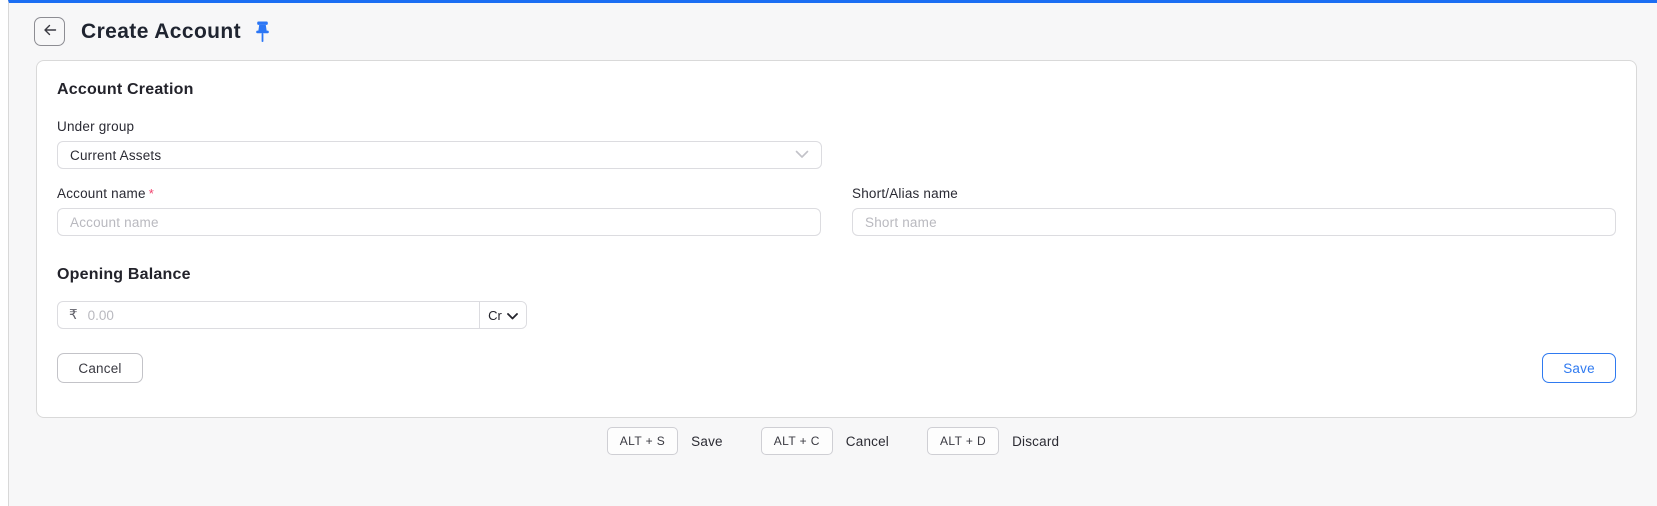  What do you see at coordinates (495, 315) in the screenshot?
I see `credit-debit-value: Cr` at bounding box center [495, 315].